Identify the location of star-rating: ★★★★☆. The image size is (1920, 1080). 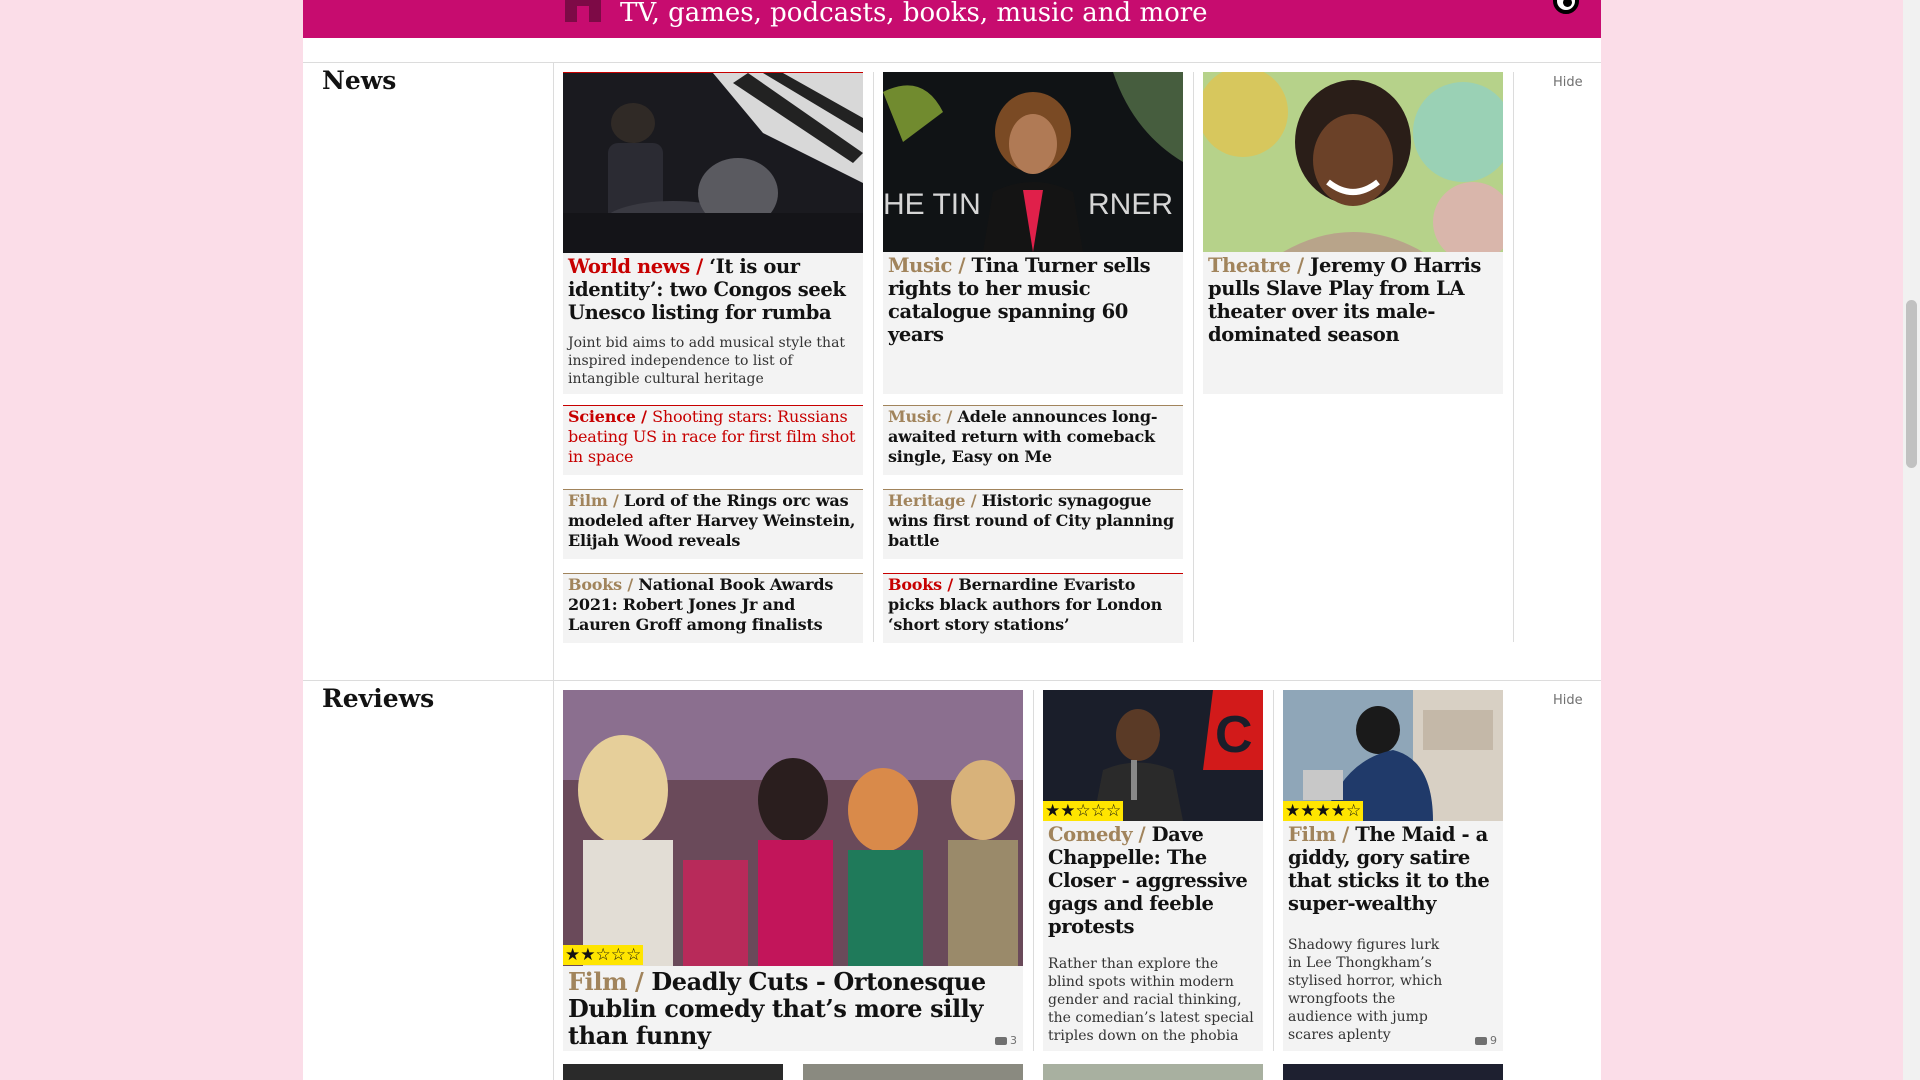
(1323, 811).